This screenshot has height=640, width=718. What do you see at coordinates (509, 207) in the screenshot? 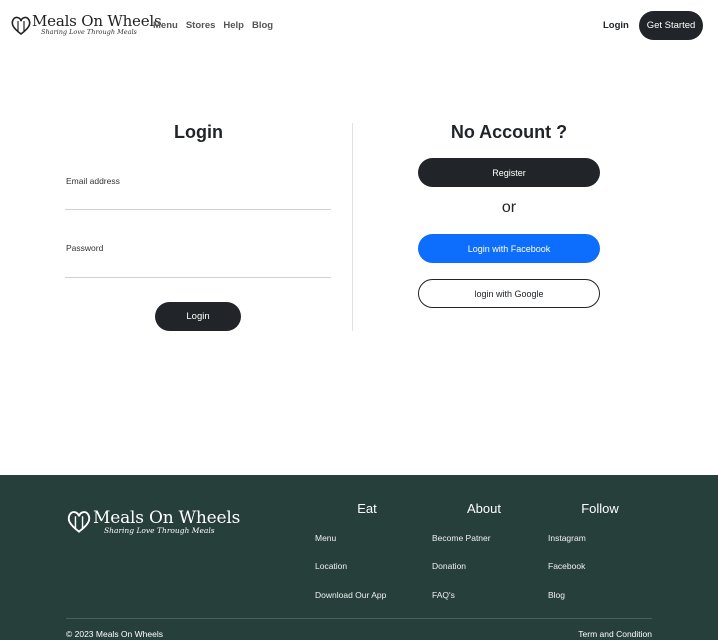
I see `or-separator: or` at bounding box center [509, 207].